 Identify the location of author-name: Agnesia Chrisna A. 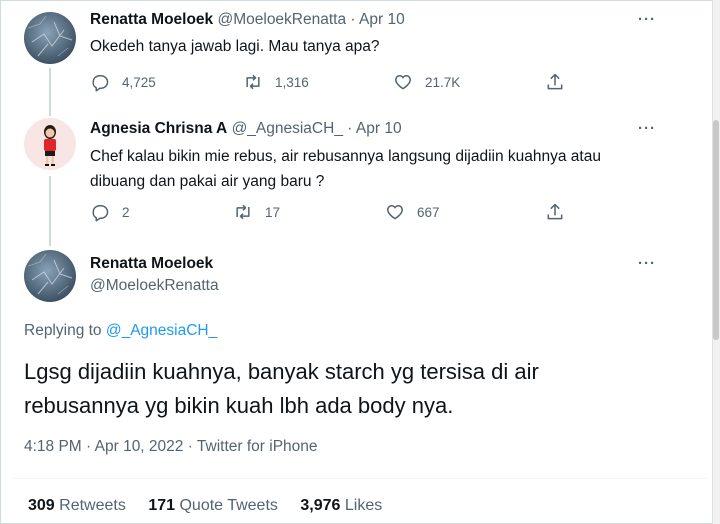
(158, 128).